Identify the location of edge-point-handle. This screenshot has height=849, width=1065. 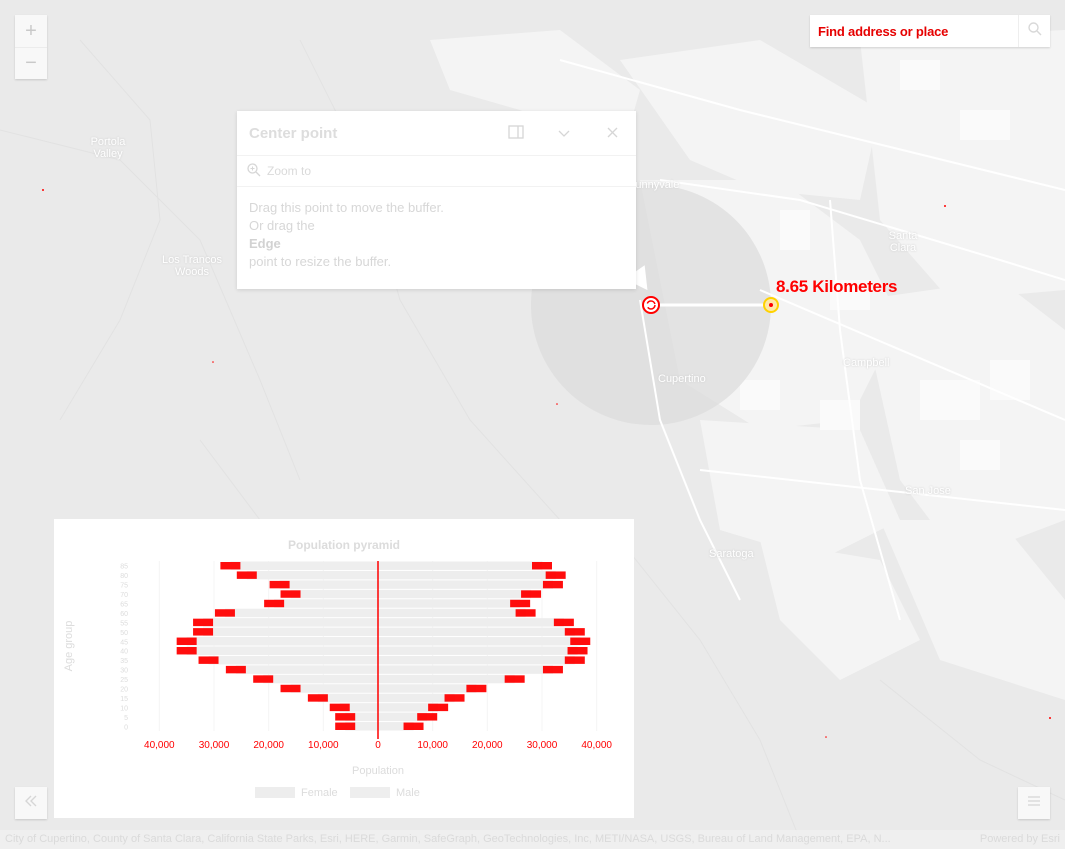
(771, 305).